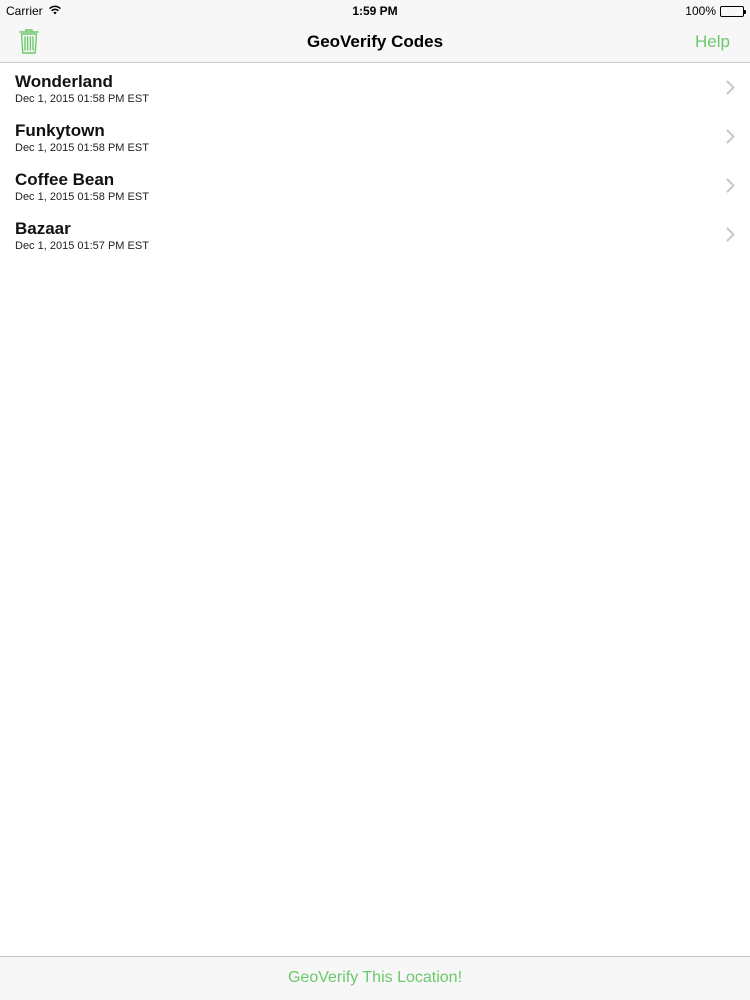  I want to click on list-item: Wonderland Dec 1, 2015 01:58 PM EST, so click(375, 87).